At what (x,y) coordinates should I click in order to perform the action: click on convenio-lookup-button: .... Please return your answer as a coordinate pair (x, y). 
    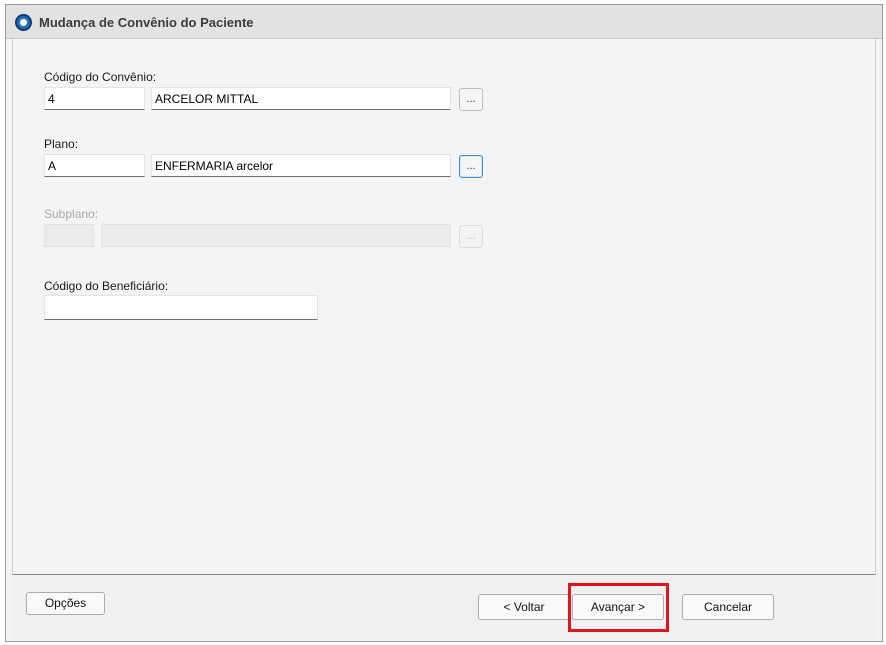
    Looking at the image, I should click on (471, 99).